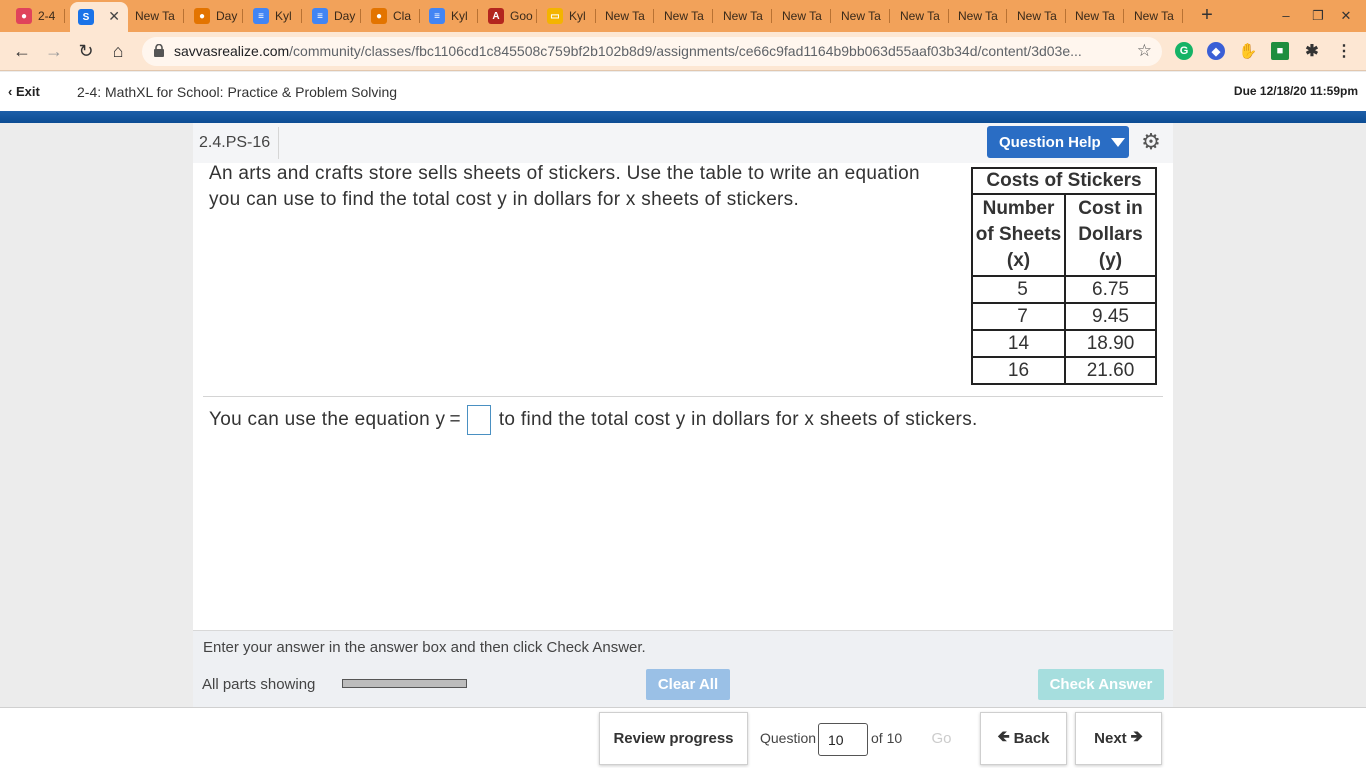 The image size is (1366, 768). Describe the element at coordinates (214, 16) in the screenshot. I see `browser-tab: ● Day` at that location.